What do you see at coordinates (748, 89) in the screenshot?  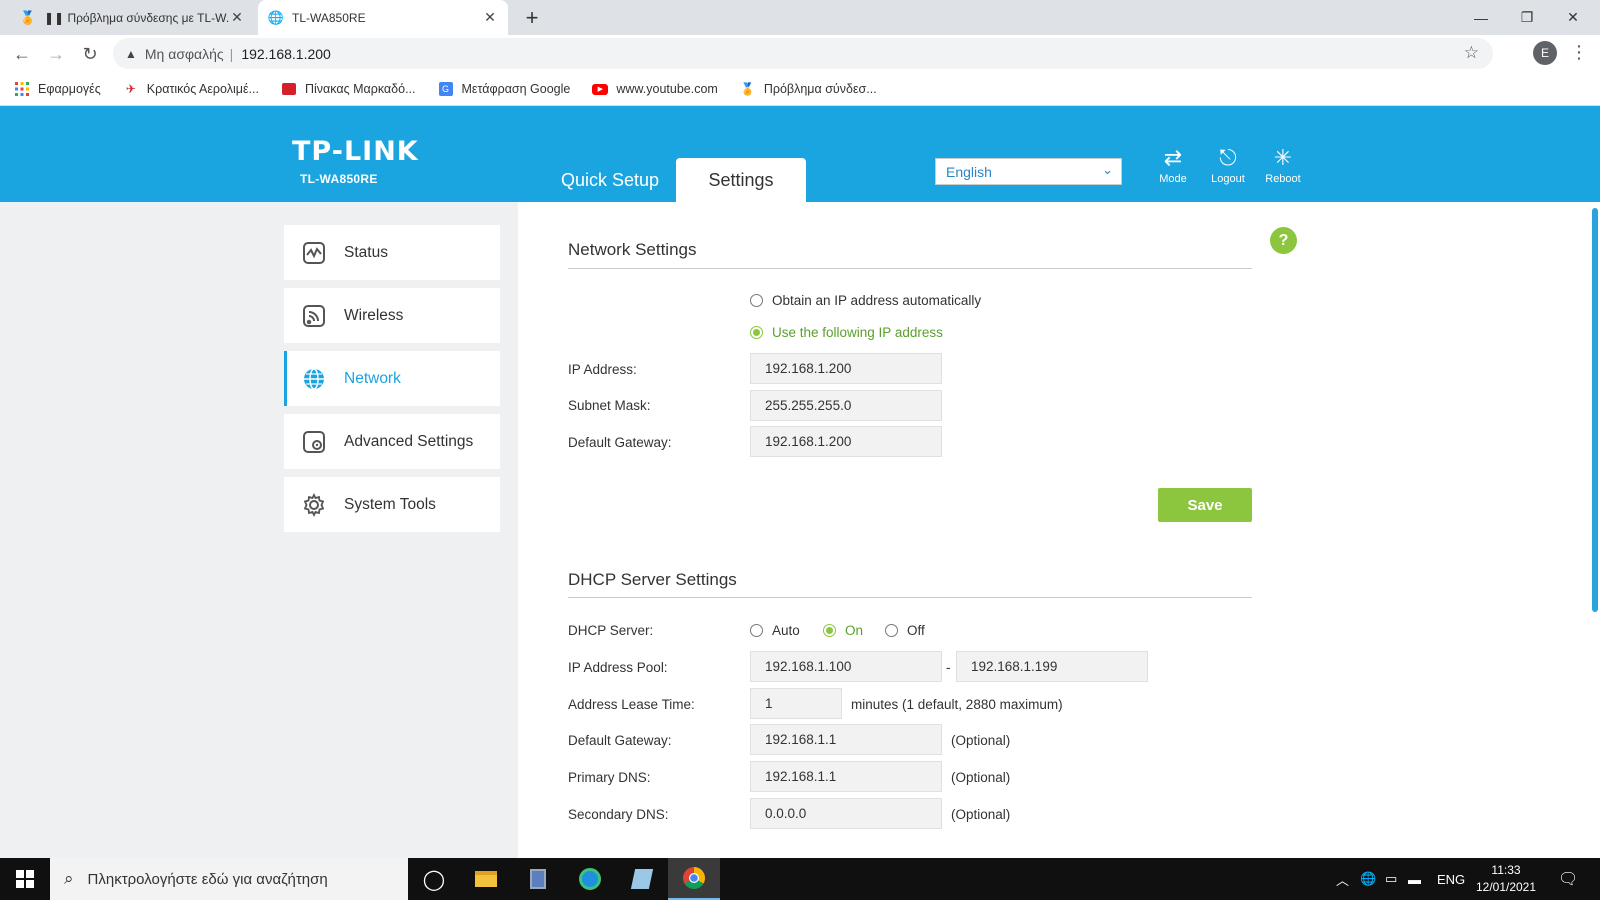 I see `award-icon: 🏅` at bounding box center [748, 89].